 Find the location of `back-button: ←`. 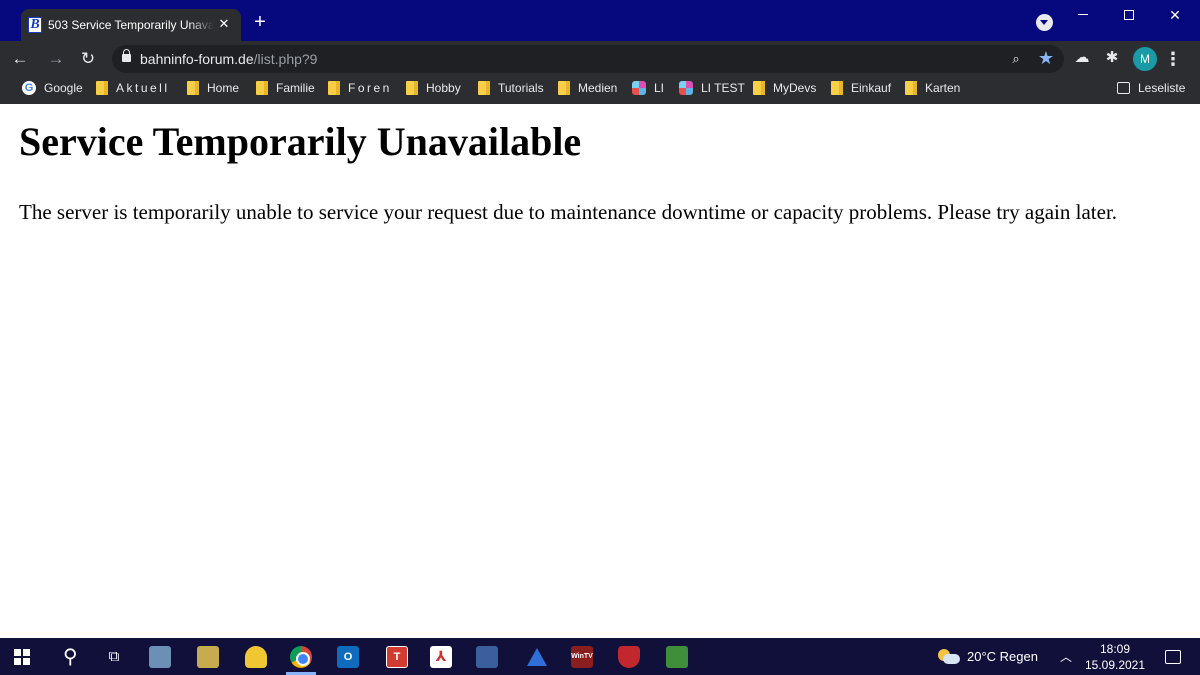

back-button: ← is located at coordinates (20, 59).